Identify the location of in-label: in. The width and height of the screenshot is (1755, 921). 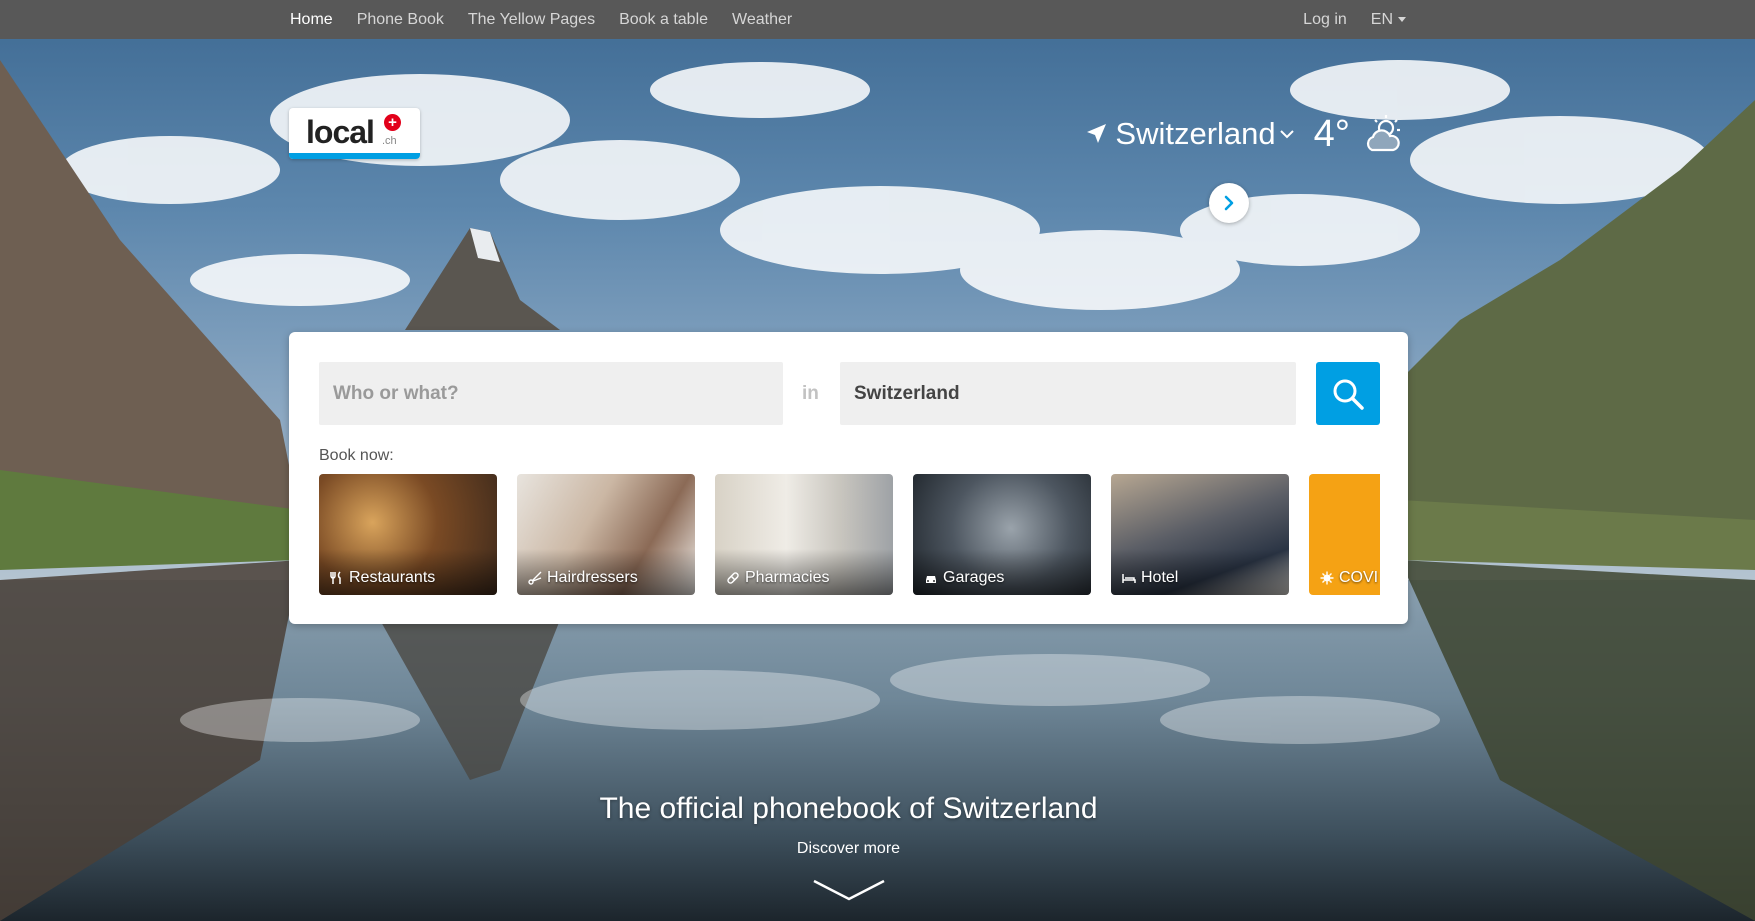
(810, 393).